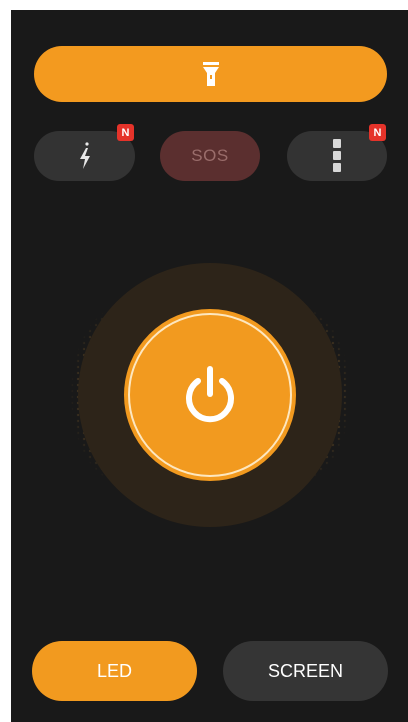 The width and height of the screenshot is (408, 722). I want to click on power-button, so click(210, 395).